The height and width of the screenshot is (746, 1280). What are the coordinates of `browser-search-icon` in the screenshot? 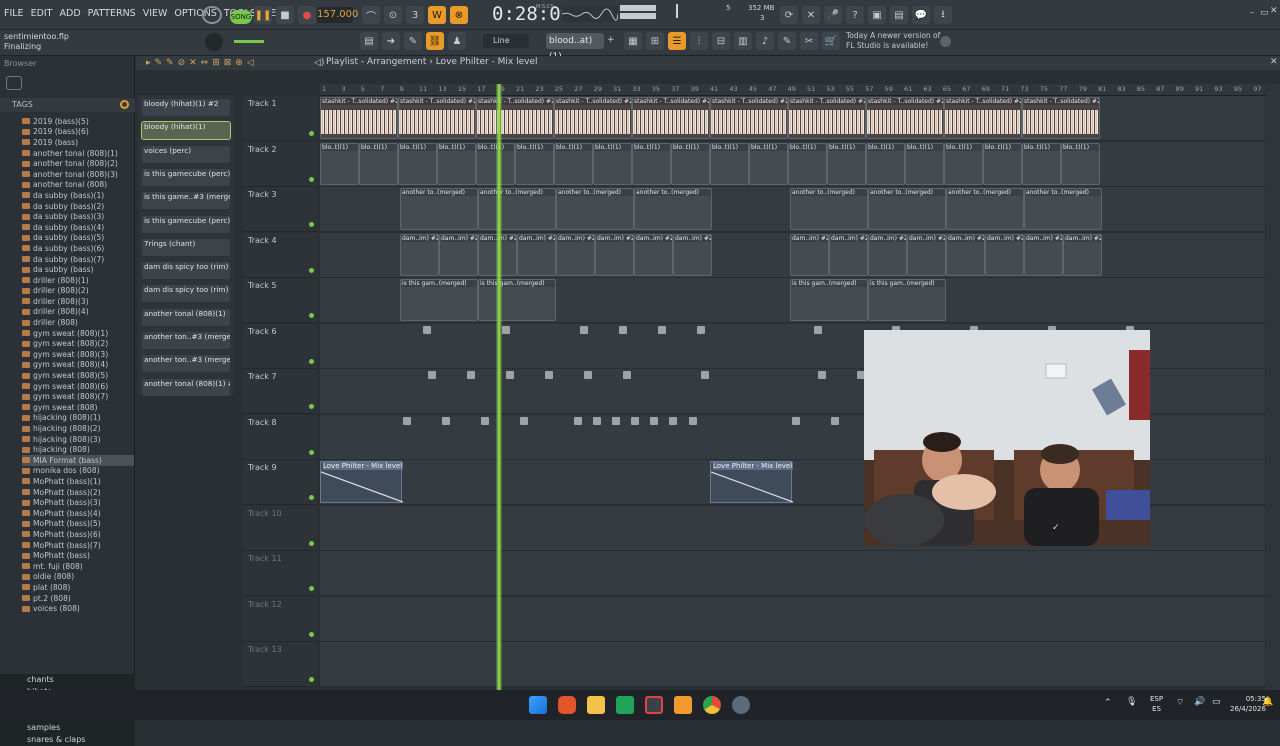 It's located at (14, 83).